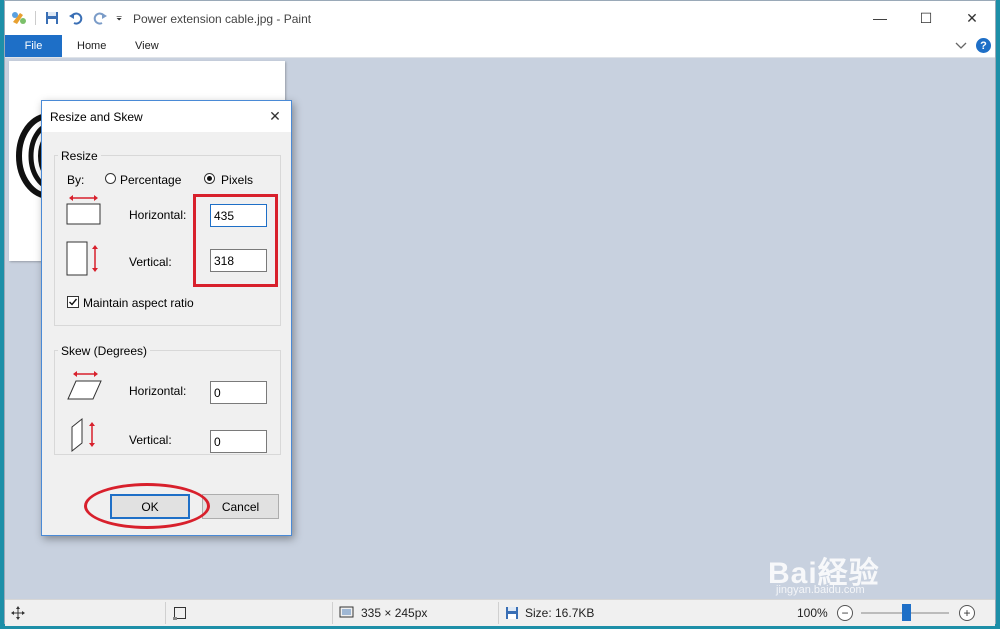 The height and width of the screenshot is (629, 1000). I want to click on tab-view: View, so click(147, 46).